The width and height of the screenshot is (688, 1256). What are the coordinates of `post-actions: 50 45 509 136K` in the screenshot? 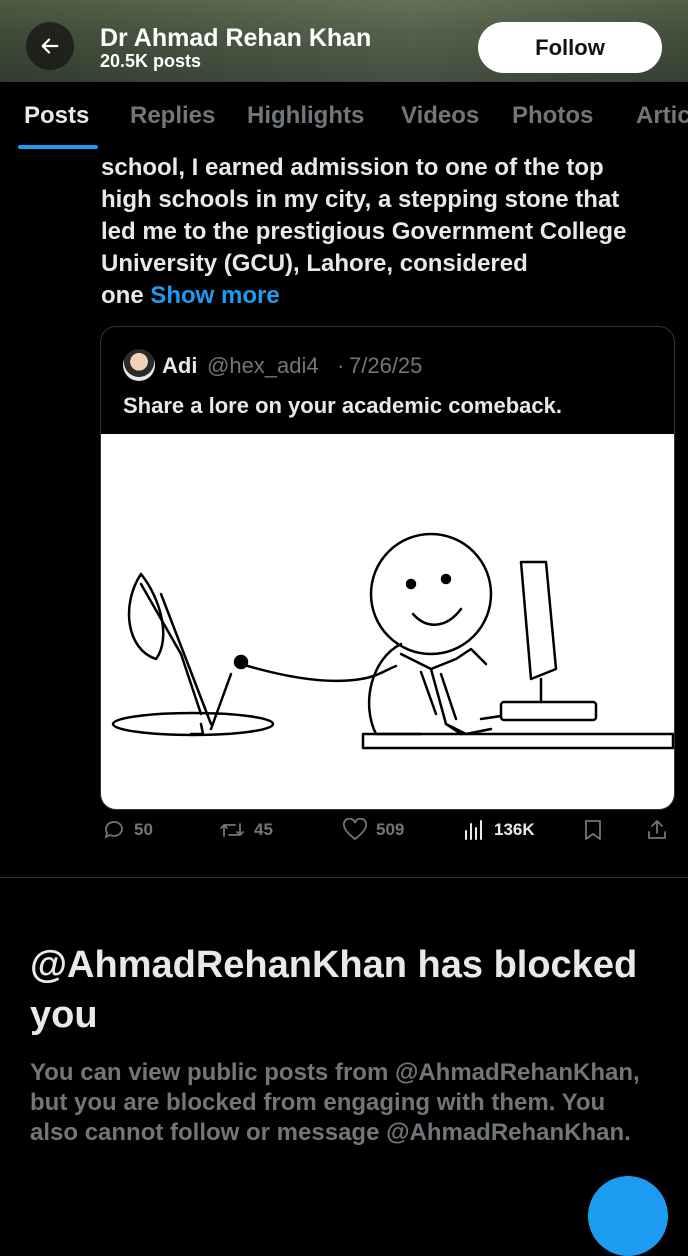 It's located at (344, 836).